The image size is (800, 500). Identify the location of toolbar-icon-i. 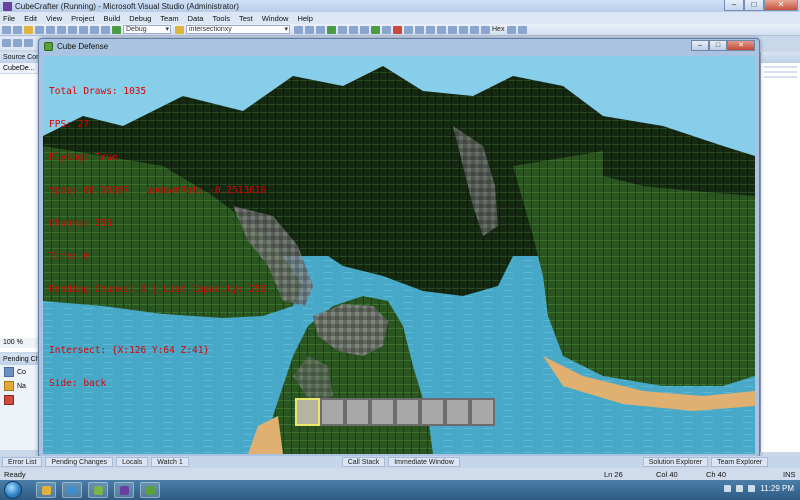
(452, 29).